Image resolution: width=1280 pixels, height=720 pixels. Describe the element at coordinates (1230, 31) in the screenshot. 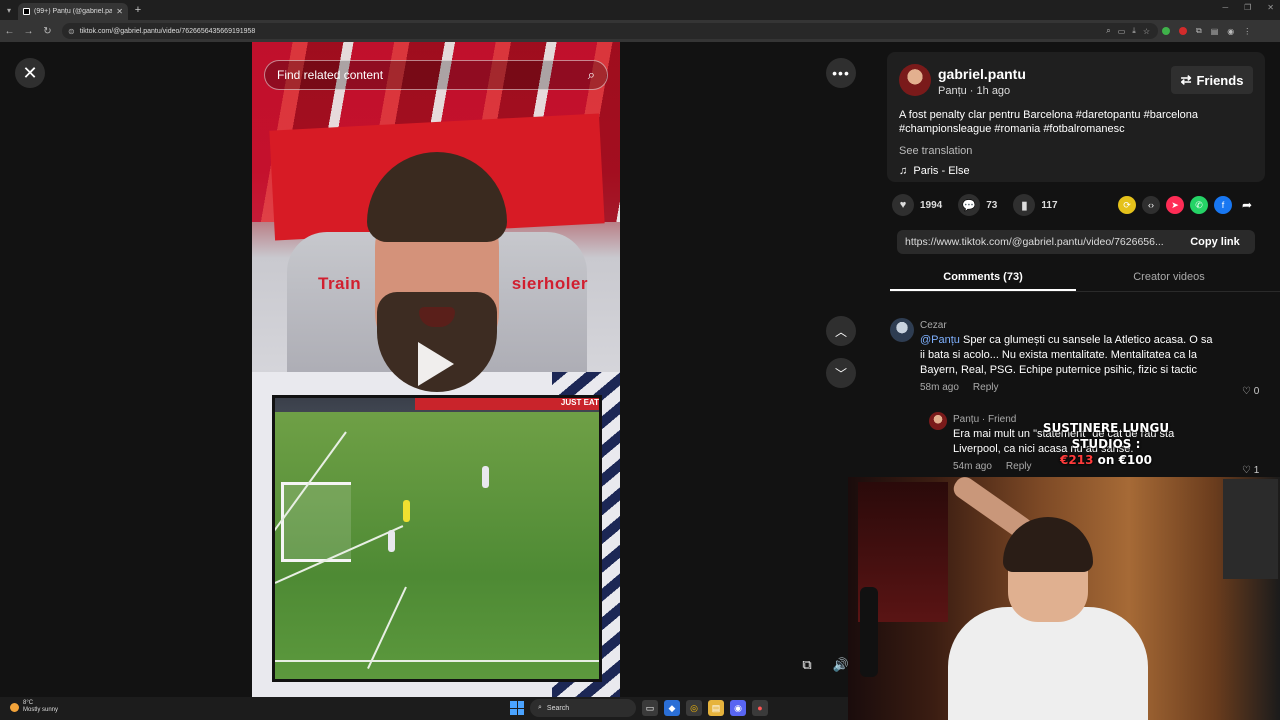

I see `profile-icon: ◉` at that location.